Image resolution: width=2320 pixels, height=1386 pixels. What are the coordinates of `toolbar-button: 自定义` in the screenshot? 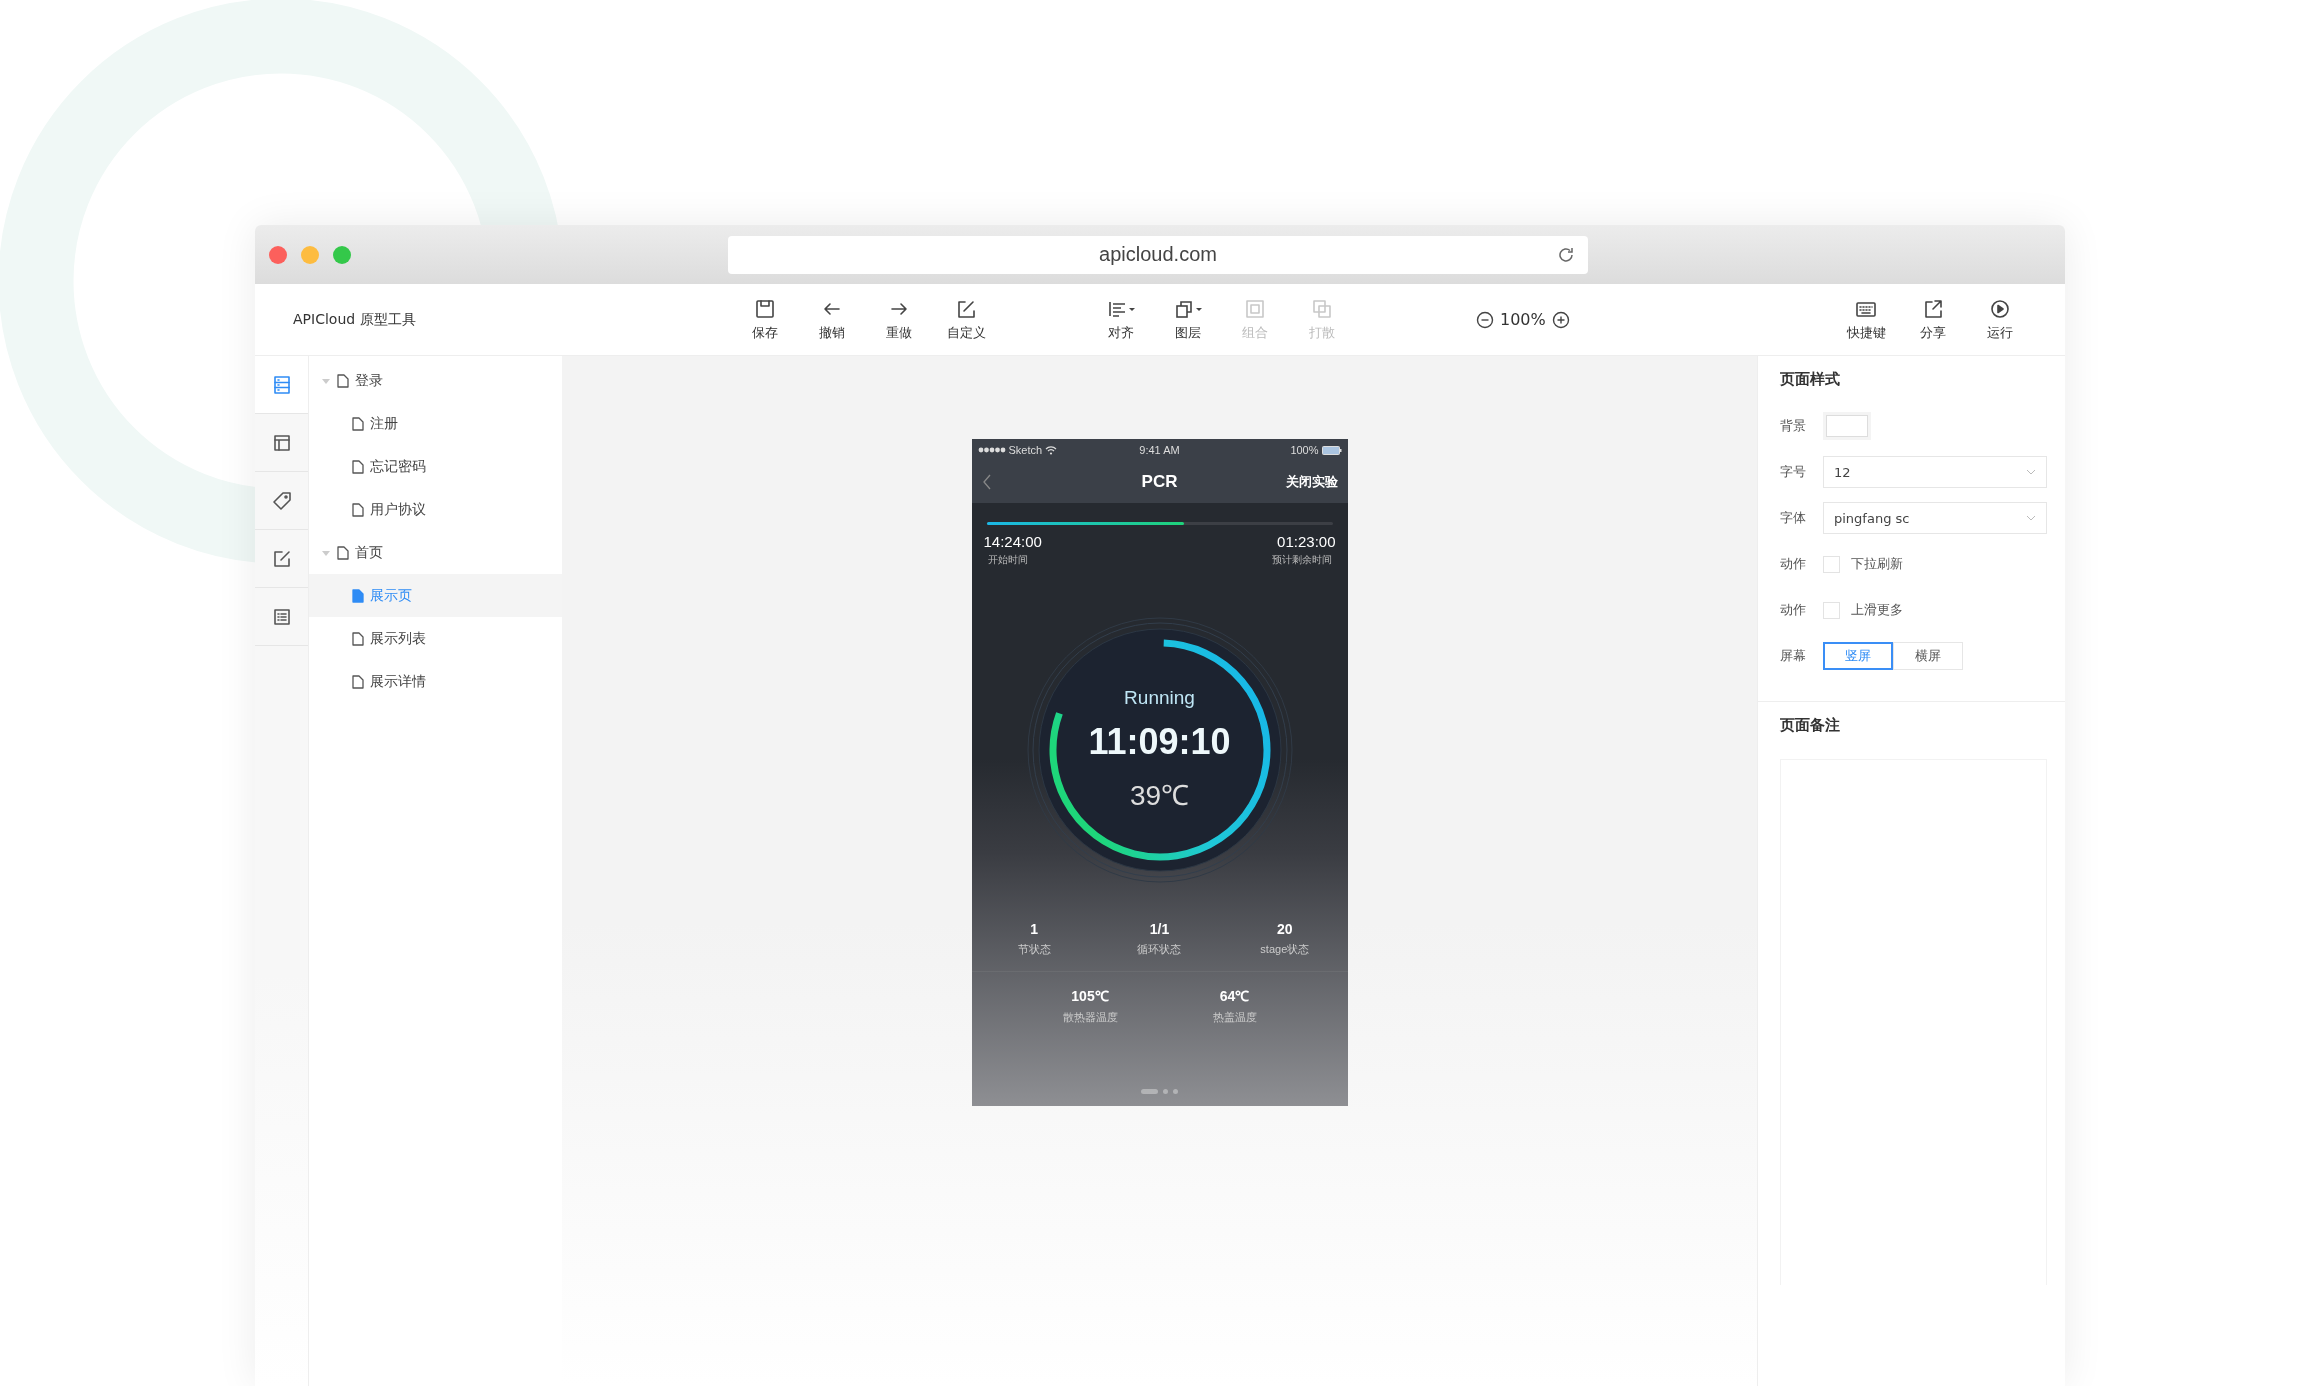 It's located at (966, 319).